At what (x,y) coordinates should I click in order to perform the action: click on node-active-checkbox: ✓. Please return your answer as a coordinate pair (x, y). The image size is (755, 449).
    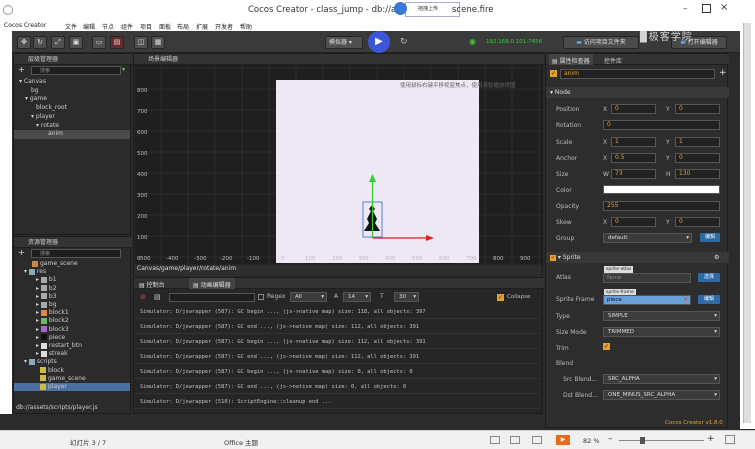
    Looking at the image, I should click on (553, 73).